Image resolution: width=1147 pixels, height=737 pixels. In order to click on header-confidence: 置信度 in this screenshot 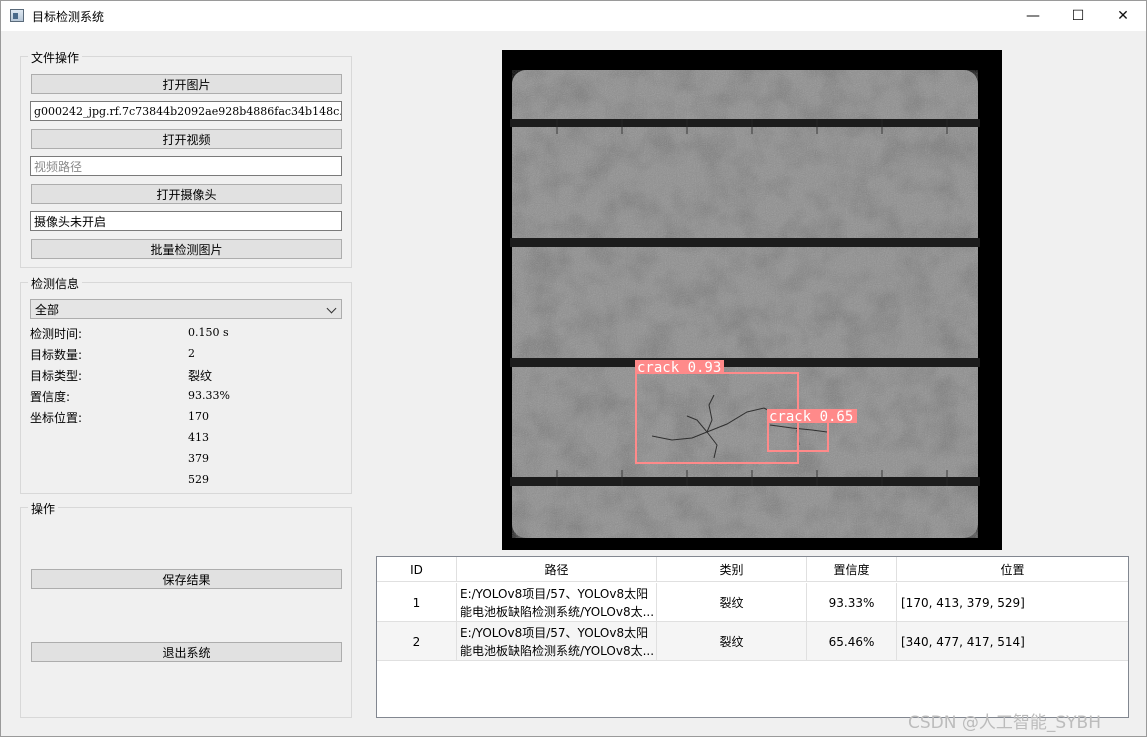, I will do `click(852, 569)`.